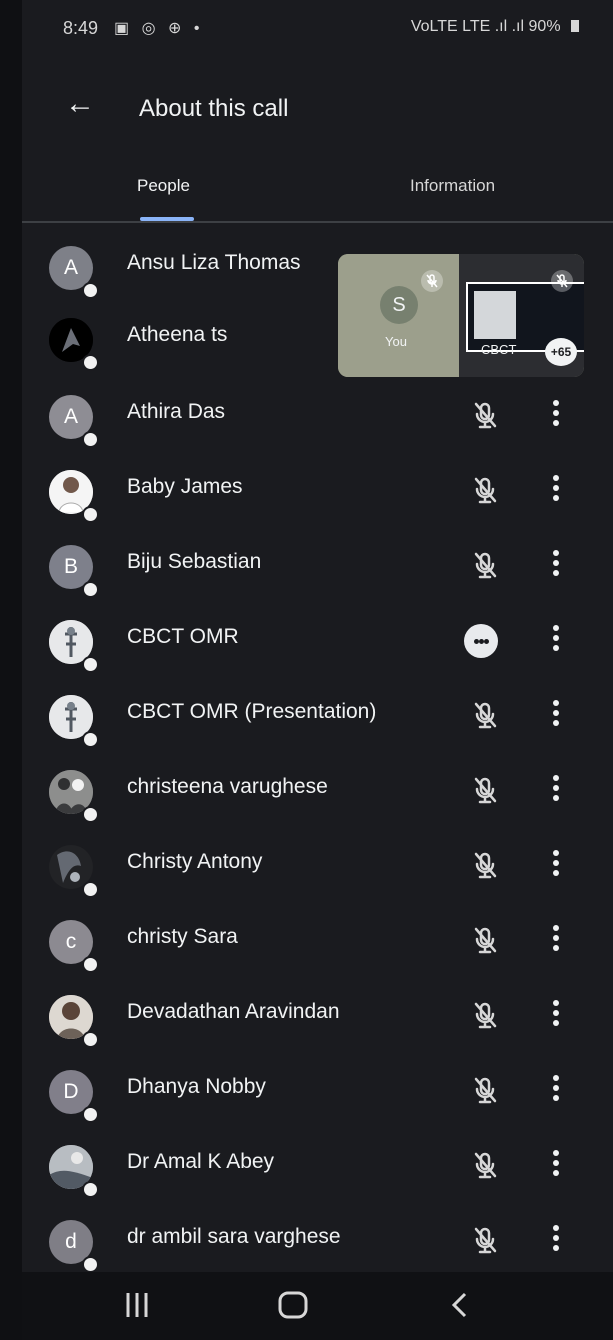  What do you see at coordinates (293, 1305) in the screenshot?
I see `home-icon` at bounding box center [293, 1305].